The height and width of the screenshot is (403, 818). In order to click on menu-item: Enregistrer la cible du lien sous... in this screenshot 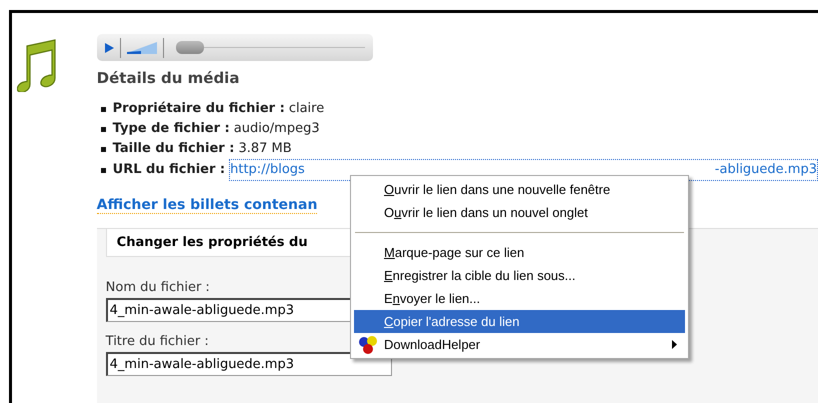, I will do `click(519, 275)`.